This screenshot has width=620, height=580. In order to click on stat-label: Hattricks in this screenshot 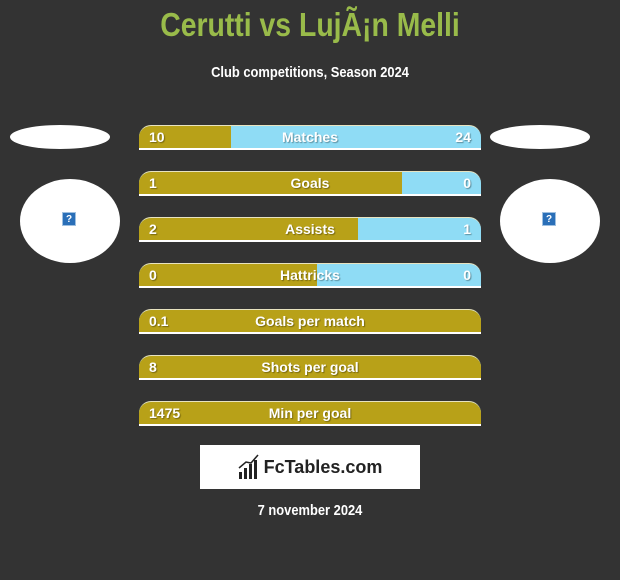, I will do `click(310, 275)`.